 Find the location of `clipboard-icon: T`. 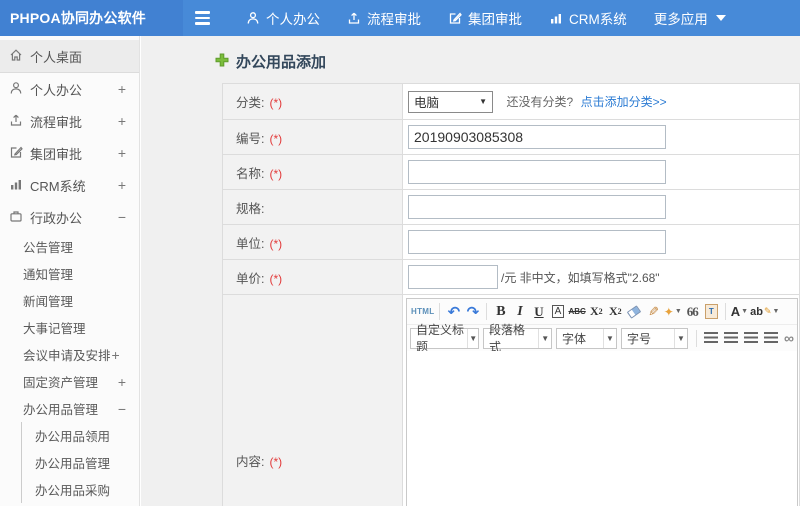

clipboard-icon: T is located at coordinates (711, 311).